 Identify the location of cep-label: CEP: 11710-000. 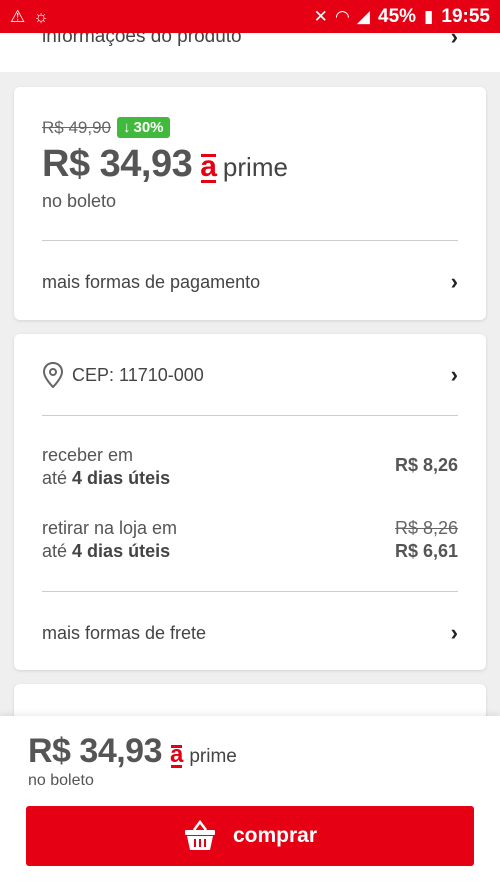
(138, 374).